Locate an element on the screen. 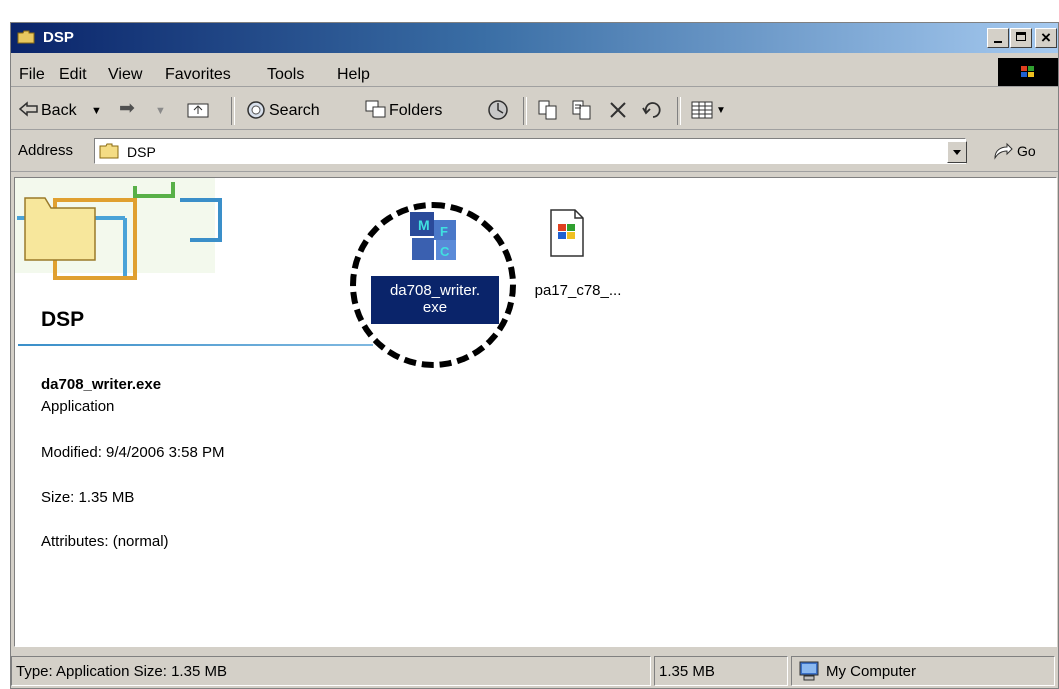  menu-tools: Tools is located at coordinates (285, 75).